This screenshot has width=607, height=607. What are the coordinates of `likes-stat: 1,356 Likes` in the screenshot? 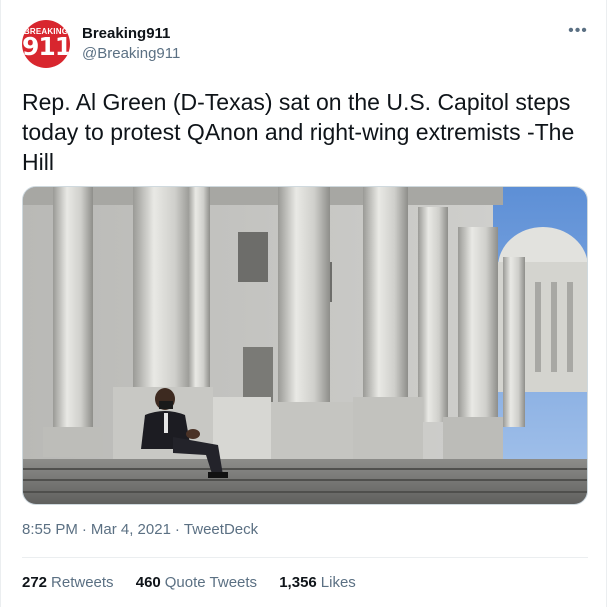 It's located at (317, 582).